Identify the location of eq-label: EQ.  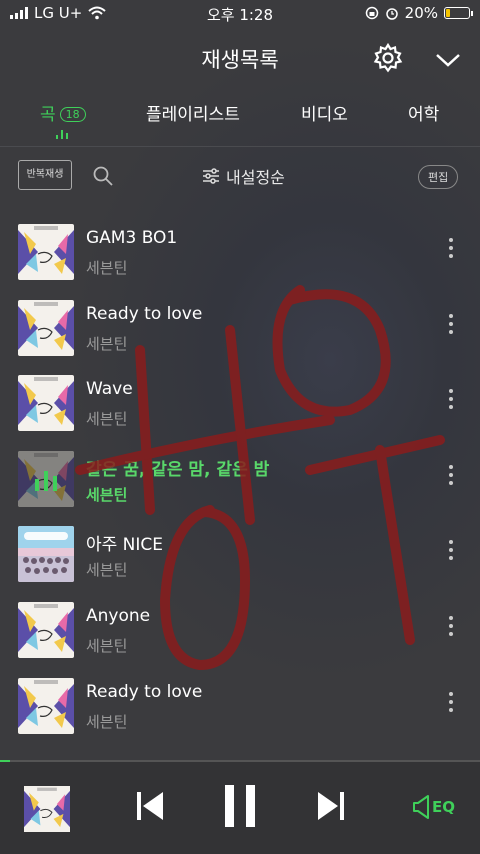
(443, 807).